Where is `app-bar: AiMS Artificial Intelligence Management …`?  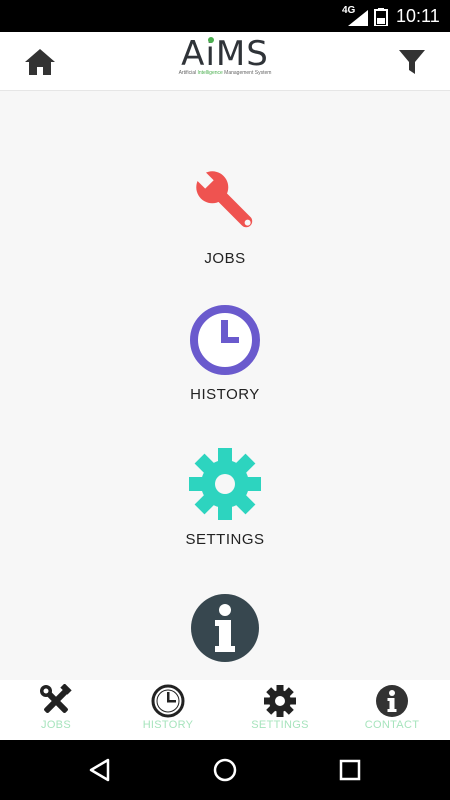
app-bar: AiMS Artificial Intelligence Management … is located at coordinates (225, 61).